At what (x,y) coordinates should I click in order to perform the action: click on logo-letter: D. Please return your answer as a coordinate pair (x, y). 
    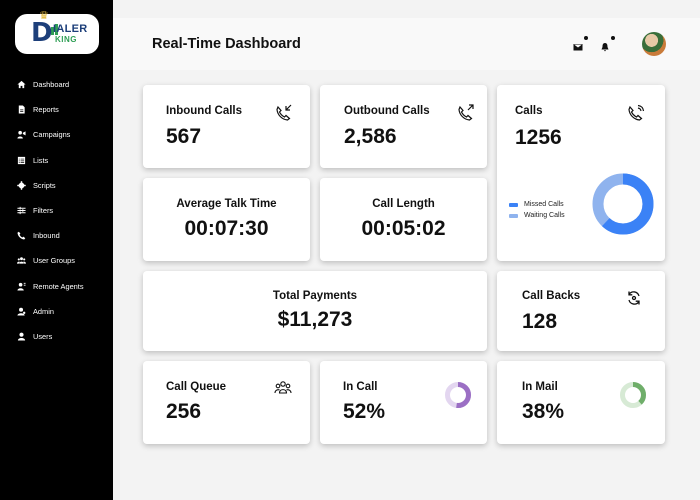
    Looking at the image, I should click on (42, 33).